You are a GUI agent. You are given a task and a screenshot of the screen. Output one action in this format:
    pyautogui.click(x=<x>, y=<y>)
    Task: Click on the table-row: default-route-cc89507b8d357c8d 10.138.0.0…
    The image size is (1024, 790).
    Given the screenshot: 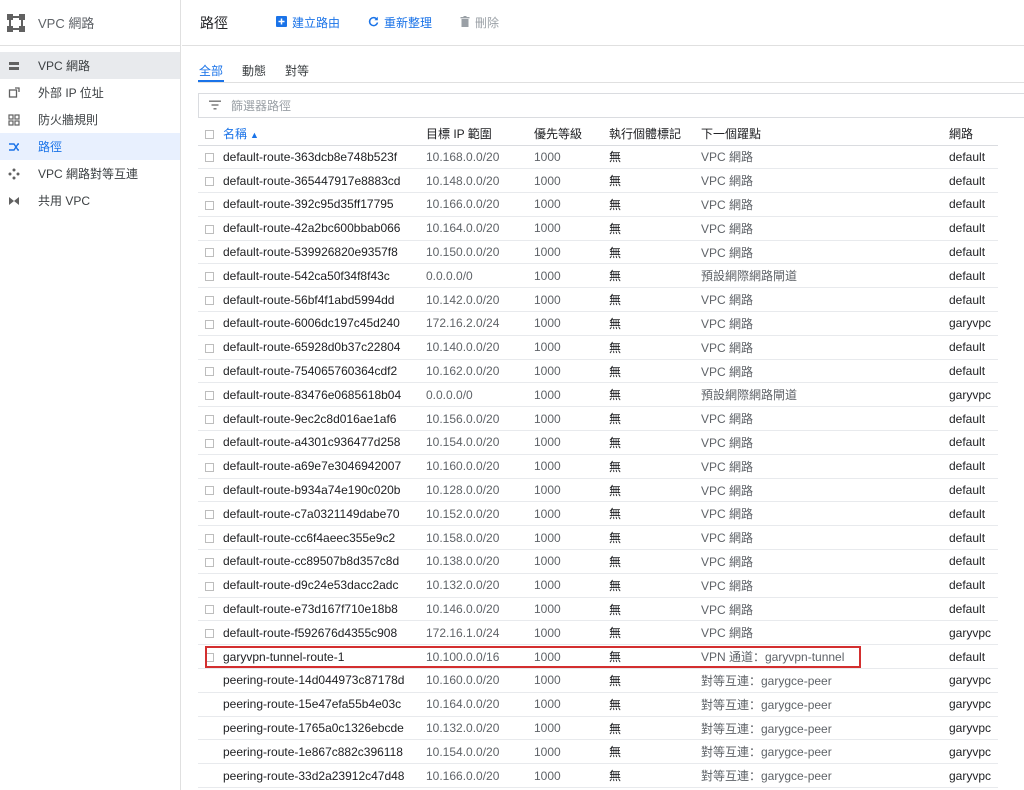 What is the action you would take?
    pyautogui.click(x=598, y=561)
    